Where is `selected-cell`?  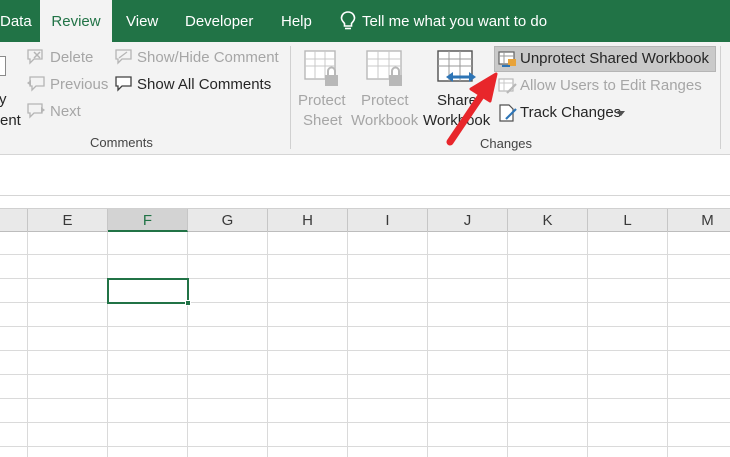
selected-cell is located at coordinates (148, 291).